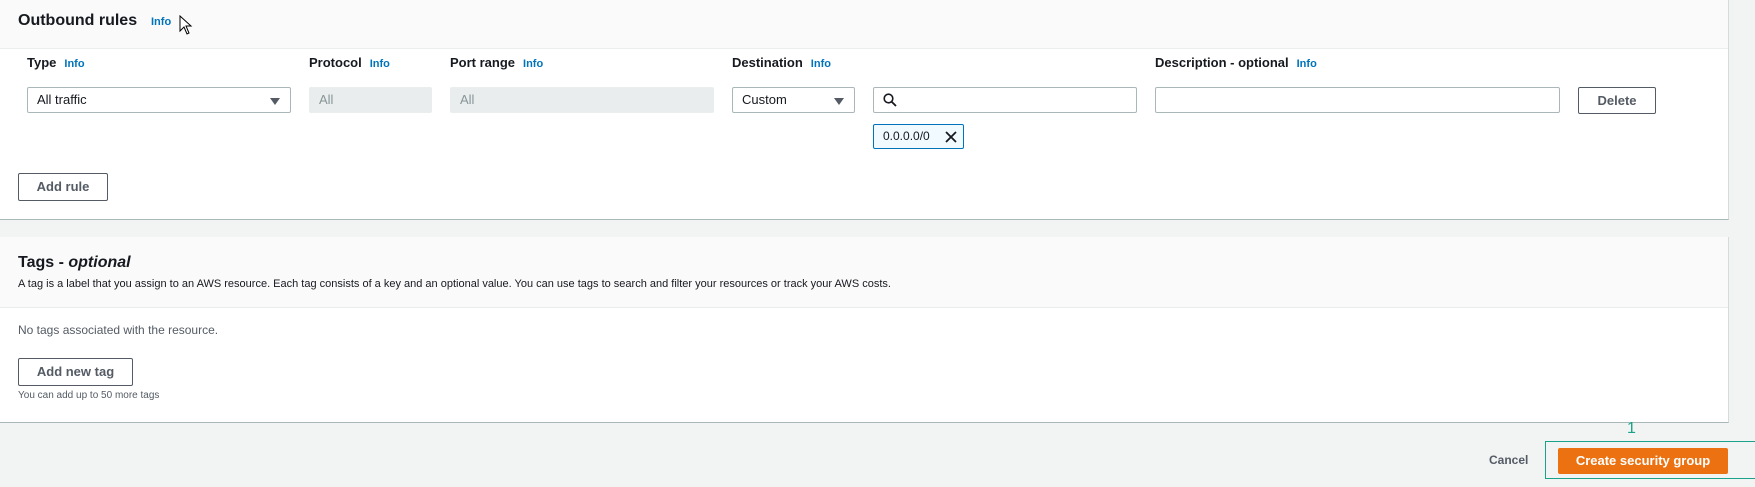 The width and height of the screenshot is (1755, 487). Describe the element at coordinates (75, 372) in the screenshot. I see `add-new-tag-button: Add new tag` at that location.